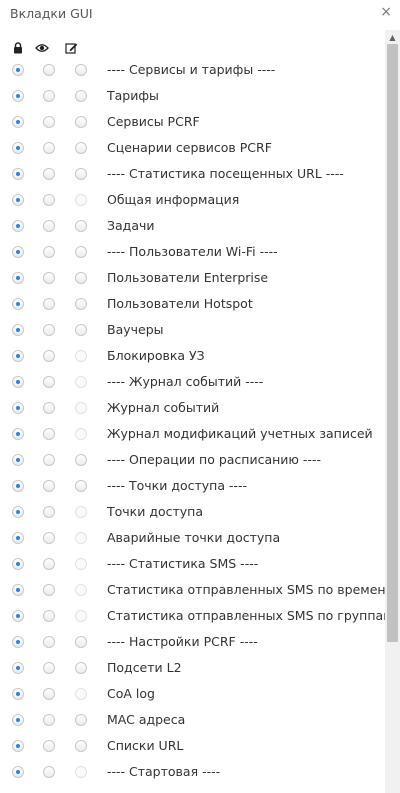 The width and height of the screenshot is (400, 793). I want to click on permission-label: Журнал событий, so click(163, 407).